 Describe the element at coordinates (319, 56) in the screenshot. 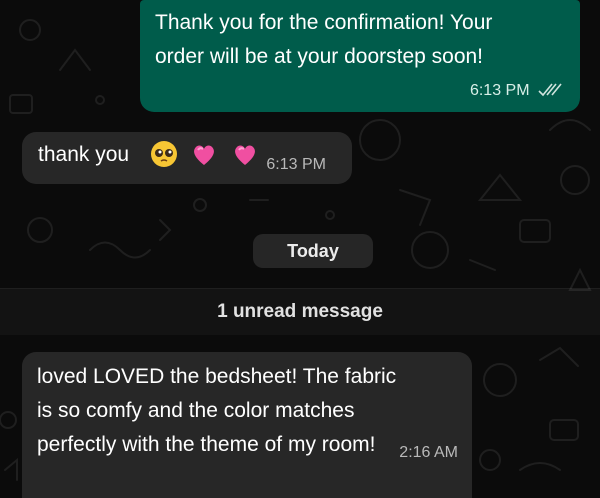

I see `message-line: order will be at your doorstep soon!` at that location.